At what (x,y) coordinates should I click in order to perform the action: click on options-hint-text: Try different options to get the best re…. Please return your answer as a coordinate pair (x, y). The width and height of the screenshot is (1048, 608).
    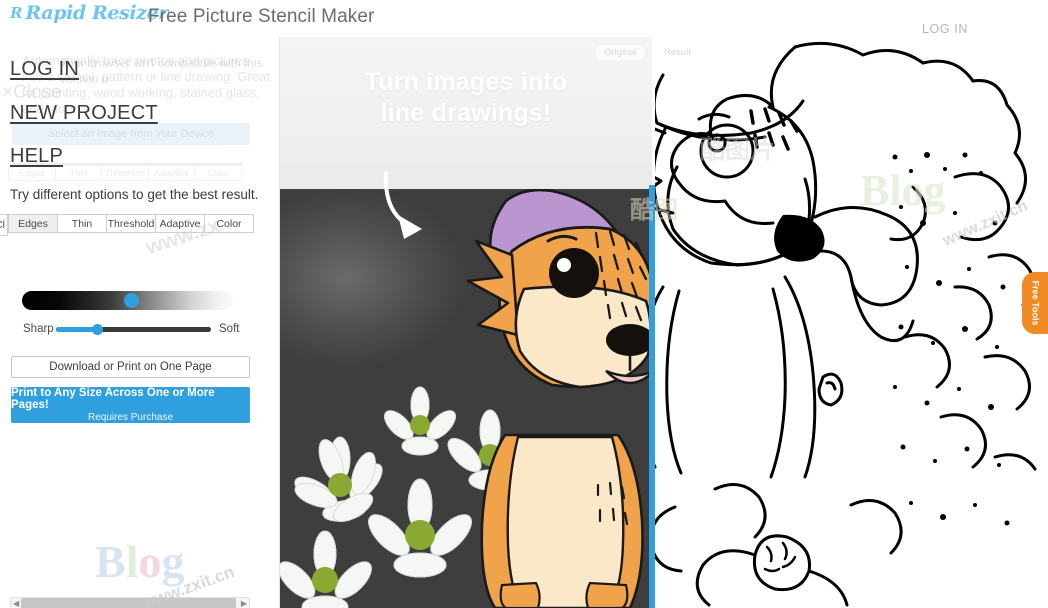
    Looking at the image, I should click on (134, 194).